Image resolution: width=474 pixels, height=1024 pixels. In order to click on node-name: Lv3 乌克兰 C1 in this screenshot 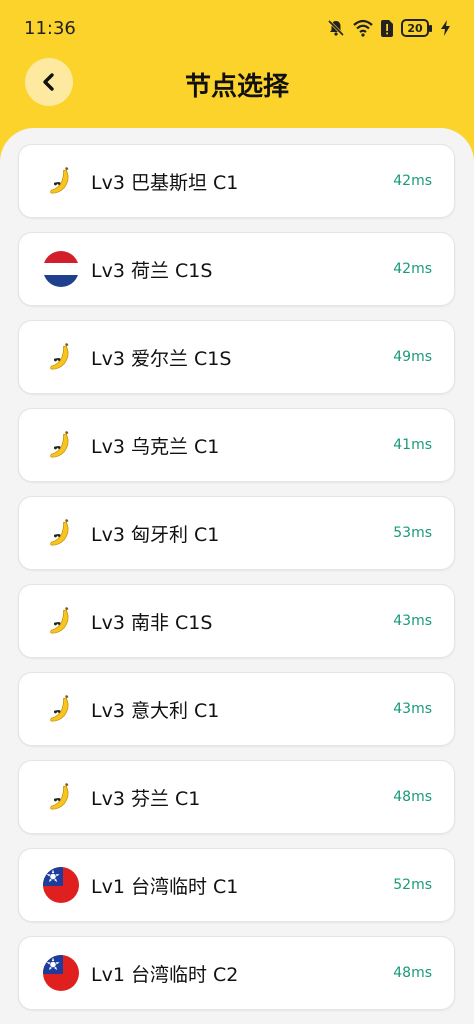, I will do `click(155, 446)`.